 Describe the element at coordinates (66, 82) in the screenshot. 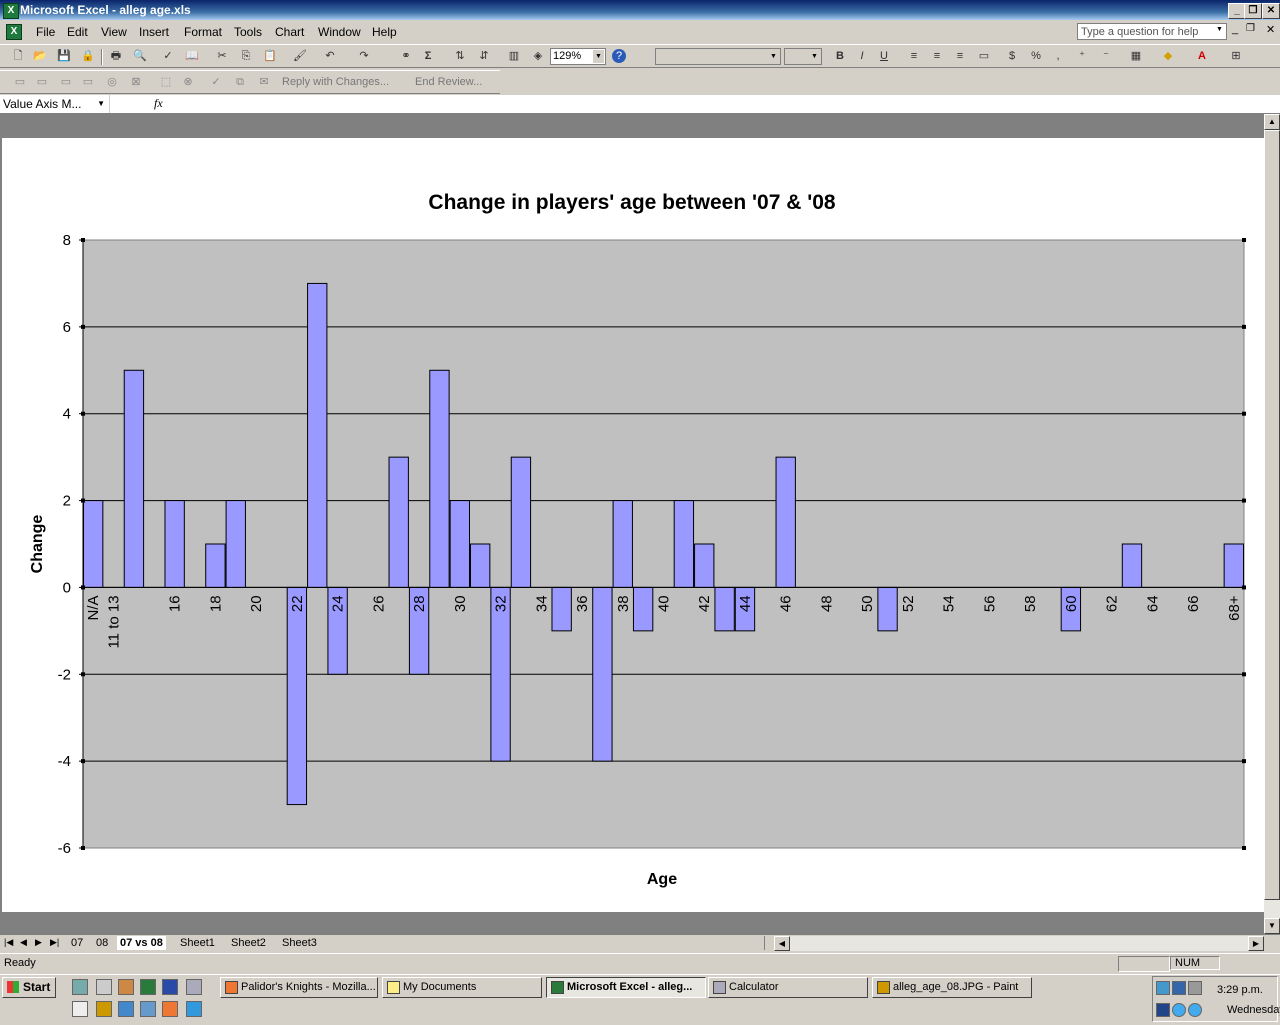

I see `next-comment-icon: ▭` at that location.